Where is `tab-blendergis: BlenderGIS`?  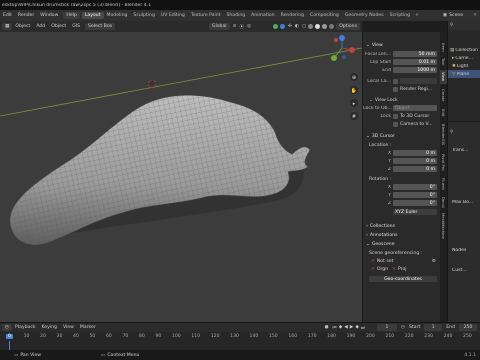
tab-blendergis: BlenderGIS is located at coordinates (443, 135).